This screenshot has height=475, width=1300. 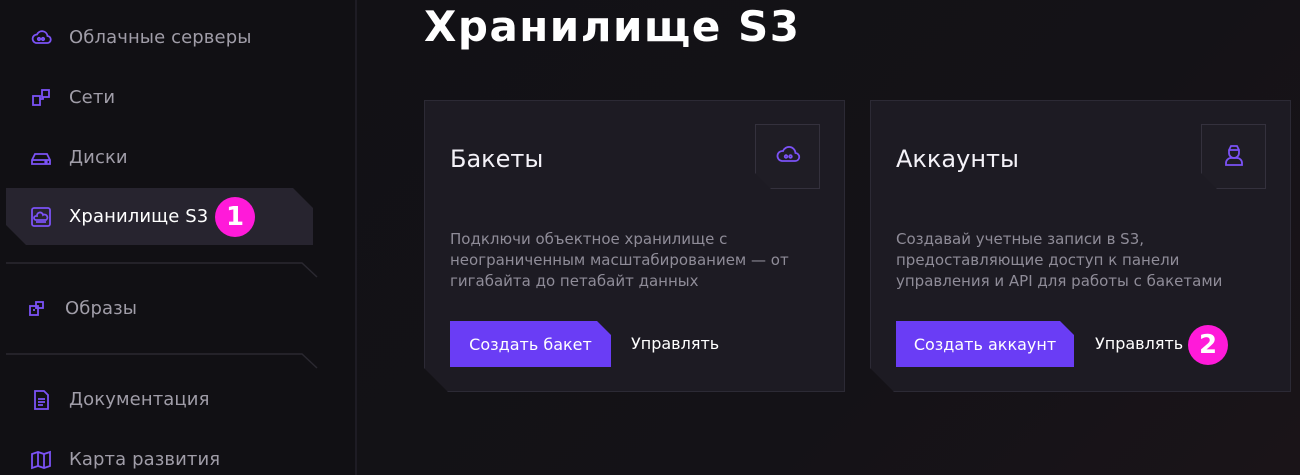 What do you see at coordinates (497, 159) in the screenshot?
I see `card-title: Бакеты` at bounding box center [497, 159].